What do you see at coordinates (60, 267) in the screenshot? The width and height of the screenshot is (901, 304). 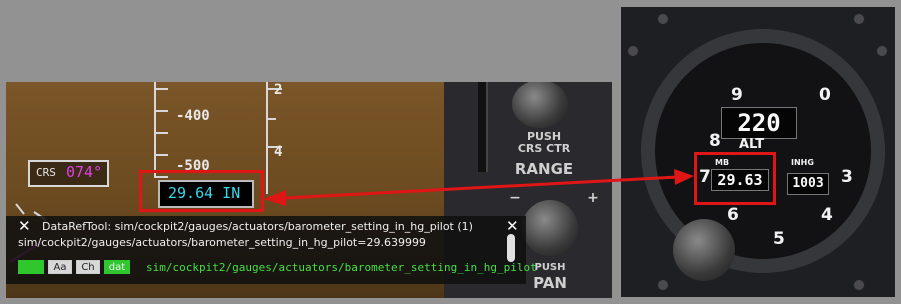 I see `case-sensitive-button: Aa` at bounding box center [60, 267].